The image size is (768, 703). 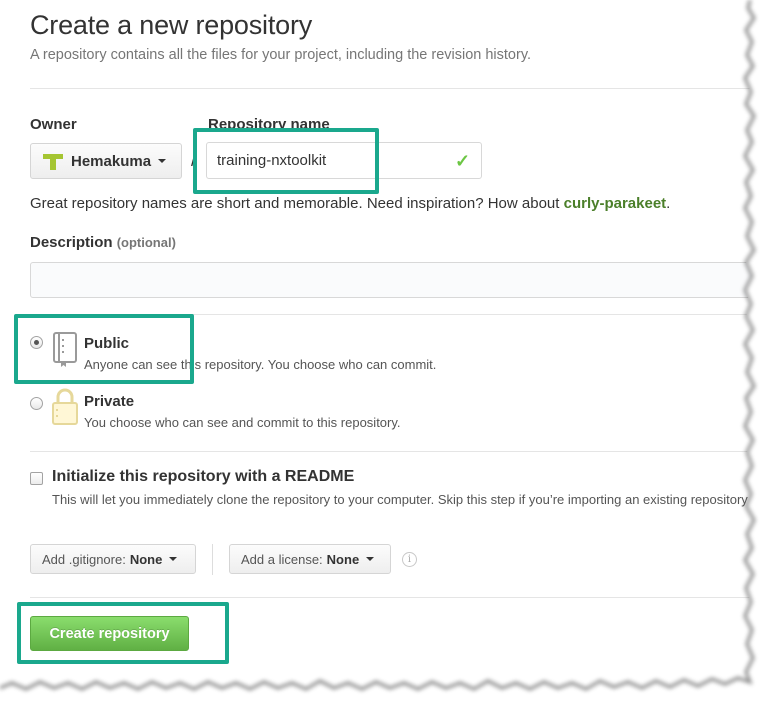 I want to click on lock-icon, so click(x=65, y=406).